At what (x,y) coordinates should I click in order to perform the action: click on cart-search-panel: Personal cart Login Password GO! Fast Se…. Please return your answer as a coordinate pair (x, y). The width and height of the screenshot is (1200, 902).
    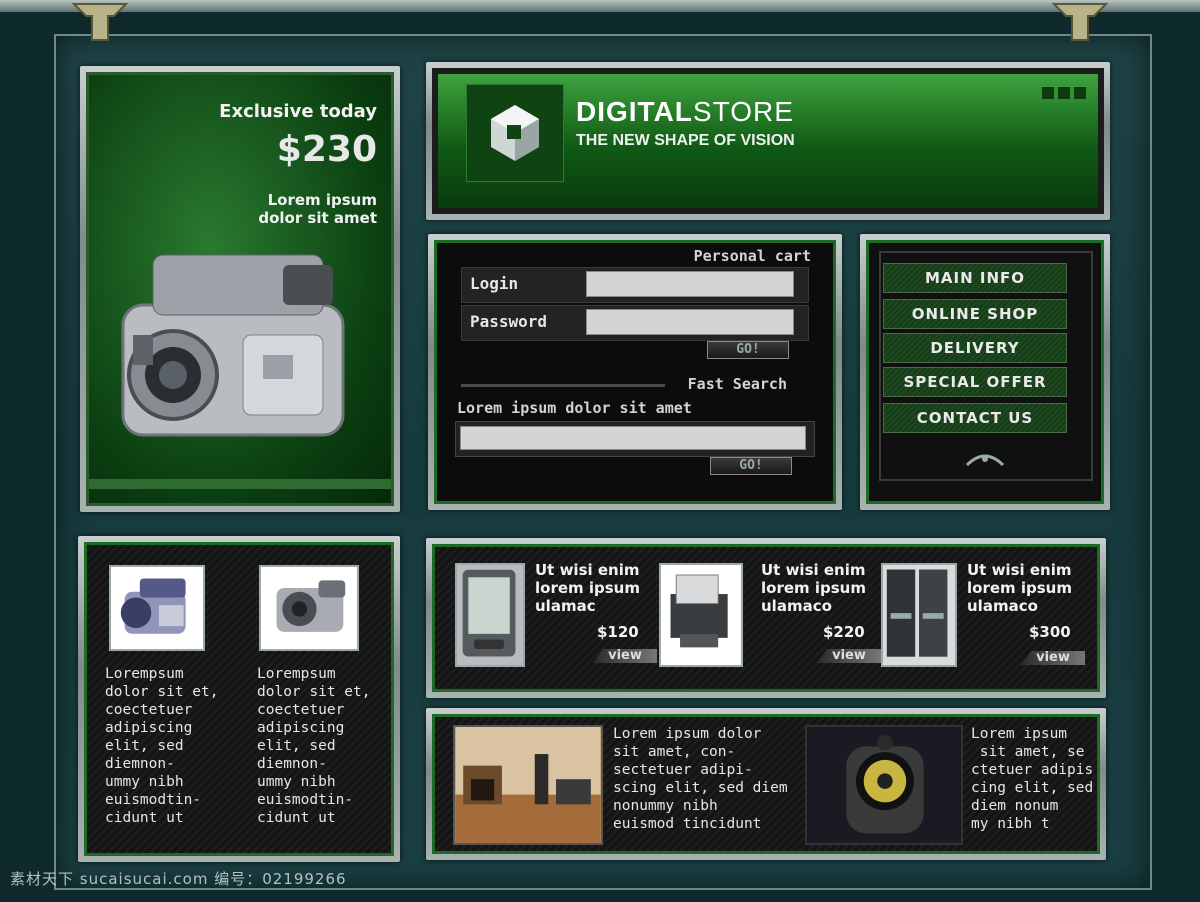
    Looking at the image, I should click on (635, 372).